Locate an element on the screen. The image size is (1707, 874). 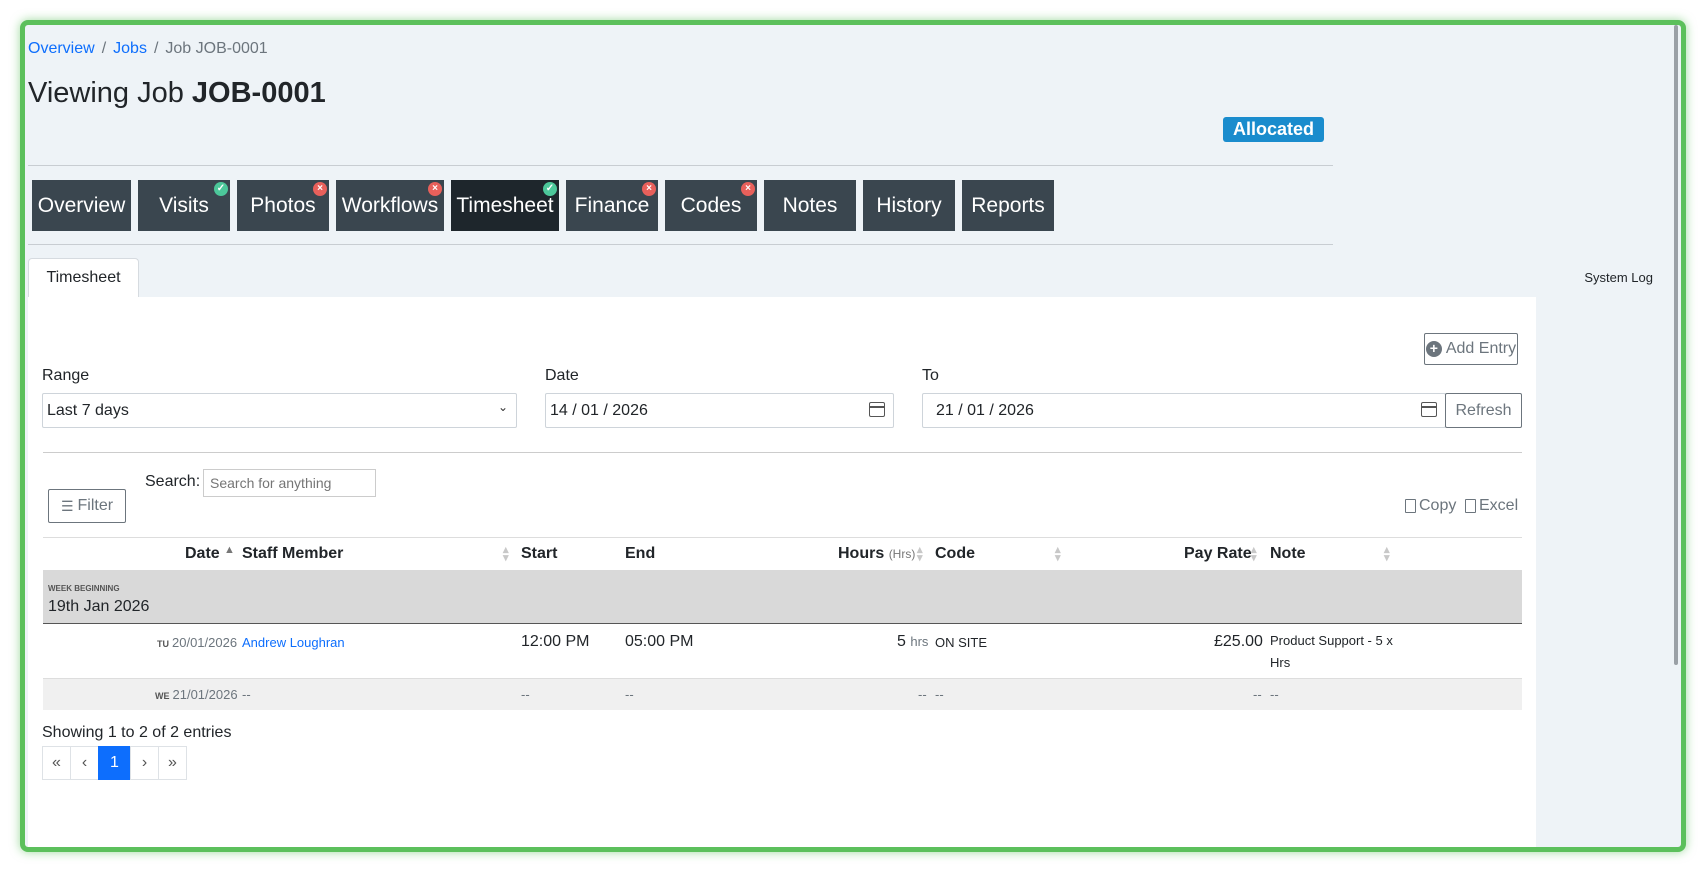
tab-notes: Notes is located at coordinates (810, 205).